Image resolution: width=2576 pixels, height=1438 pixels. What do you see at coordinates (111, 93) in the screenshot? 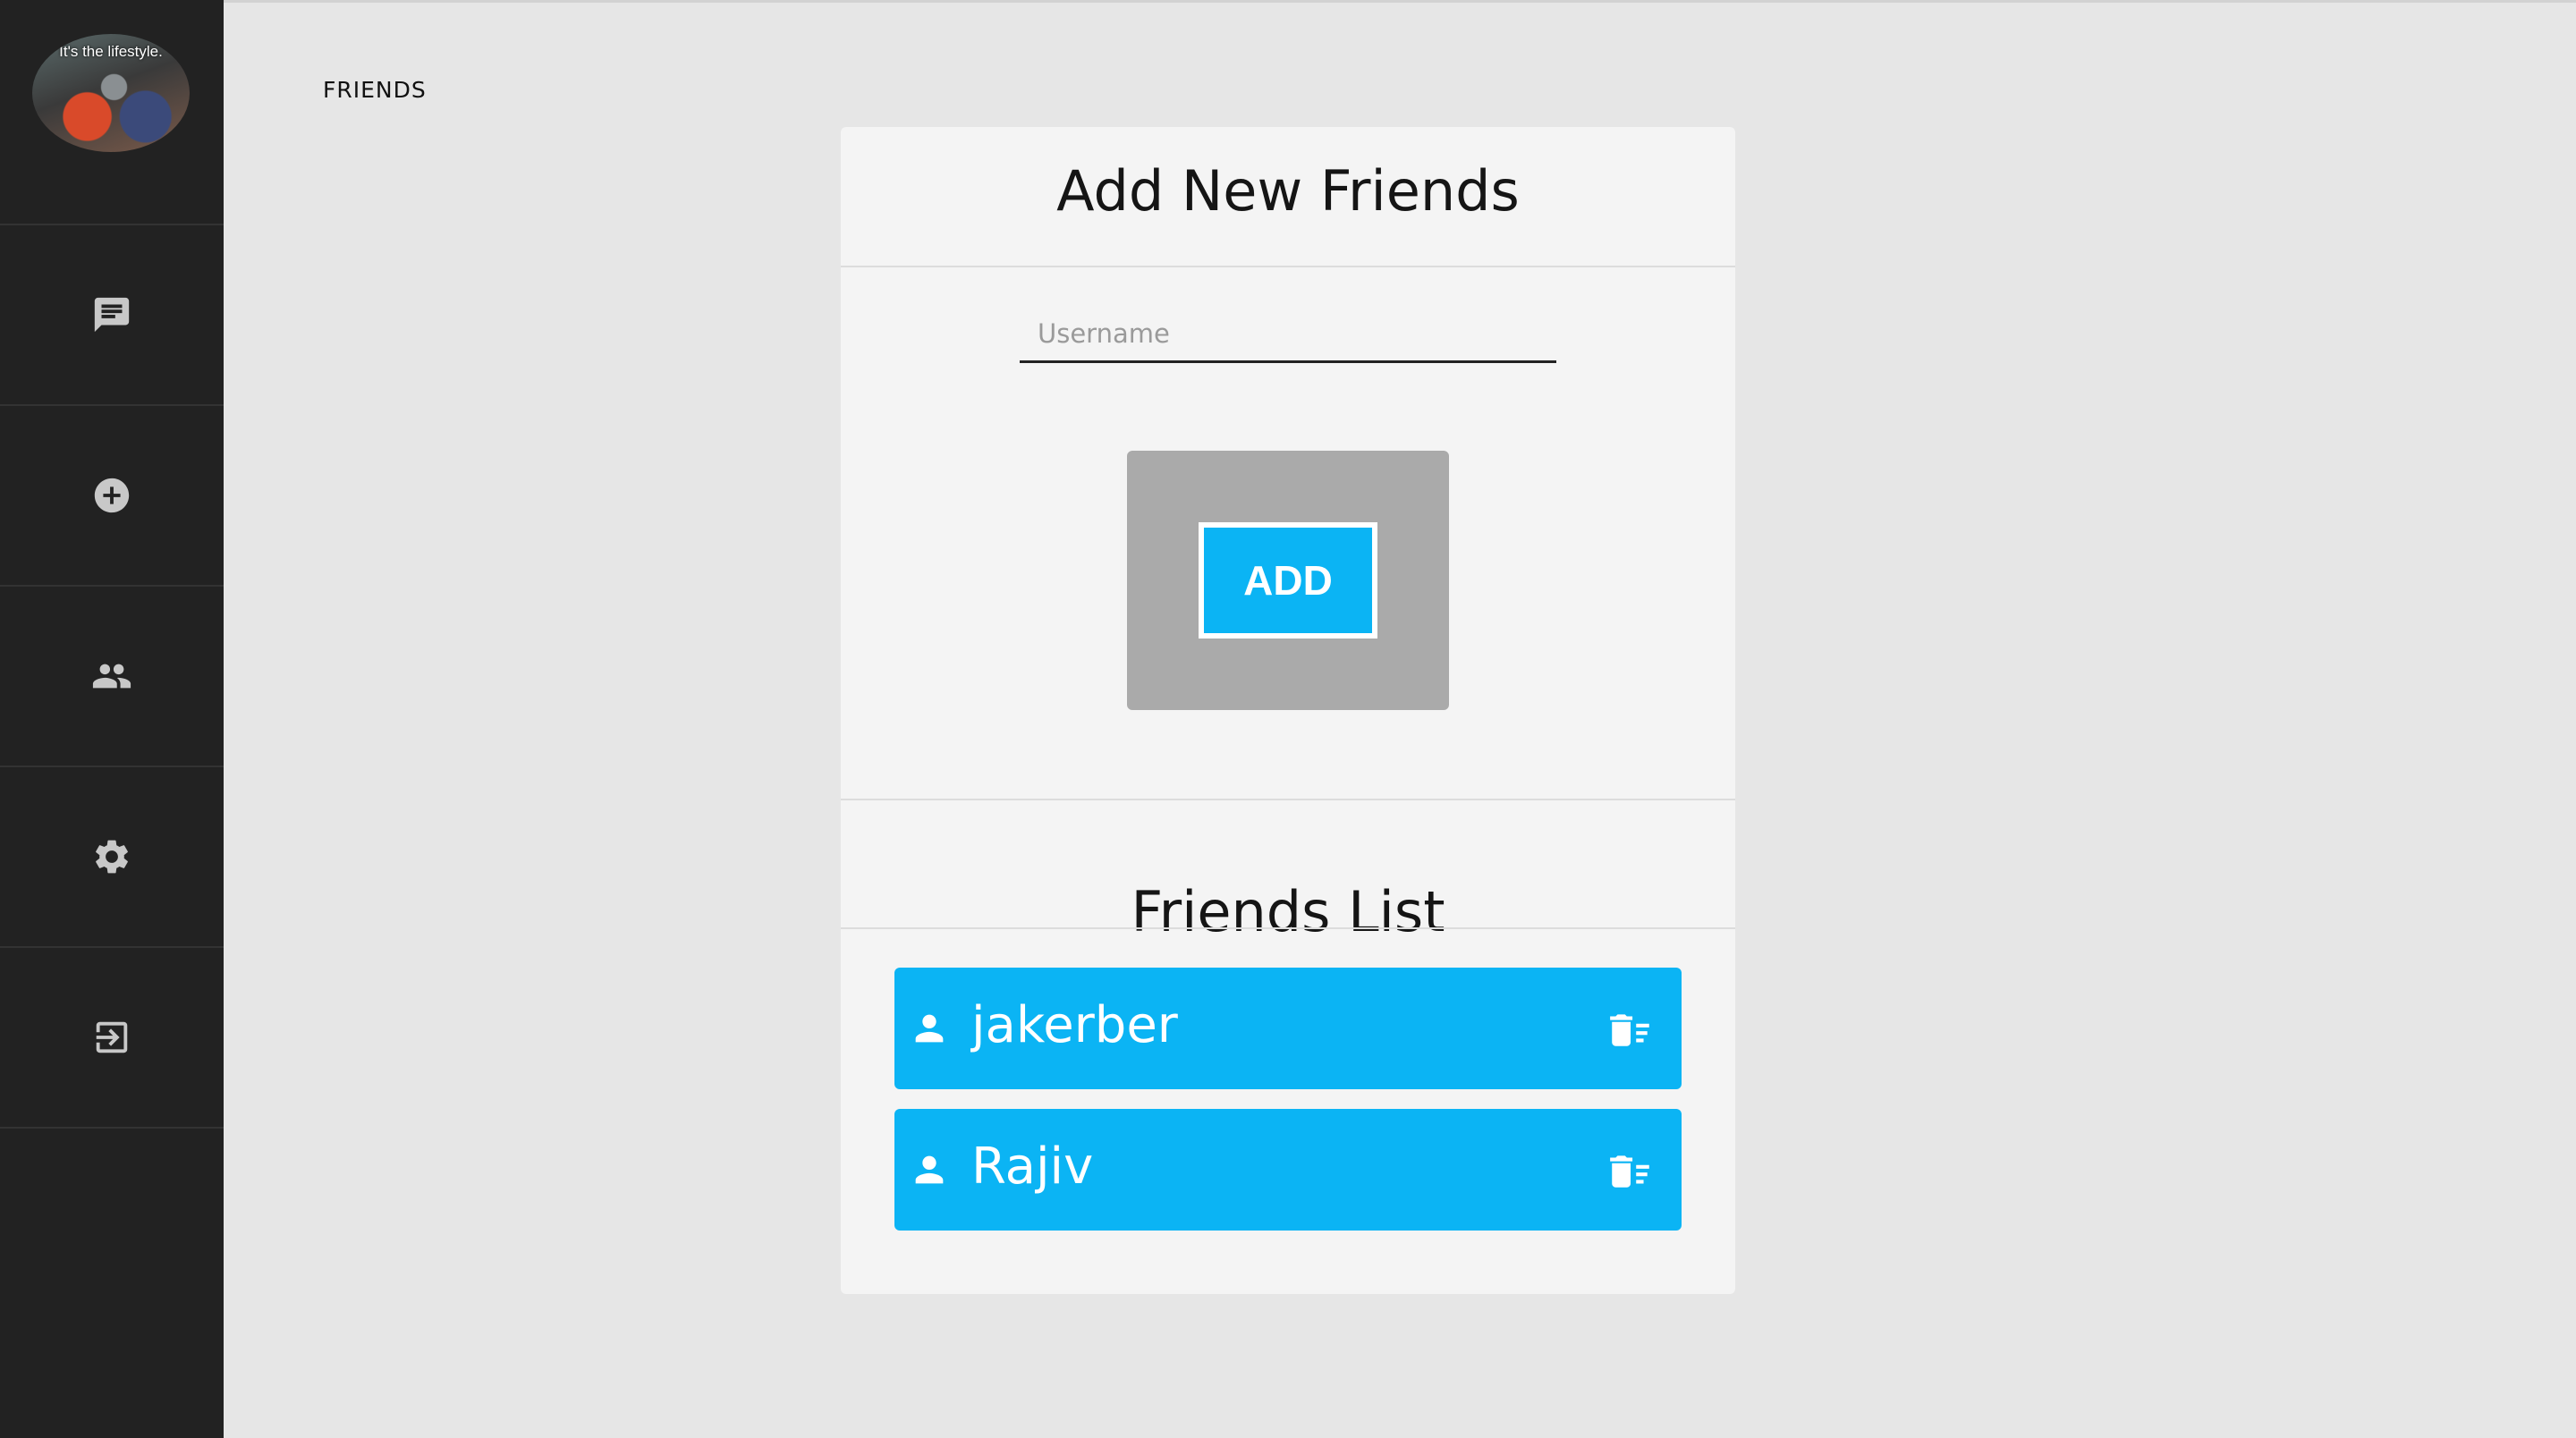
I see `avatar: It's the lifestyle.` at bounding box center [111, 93].